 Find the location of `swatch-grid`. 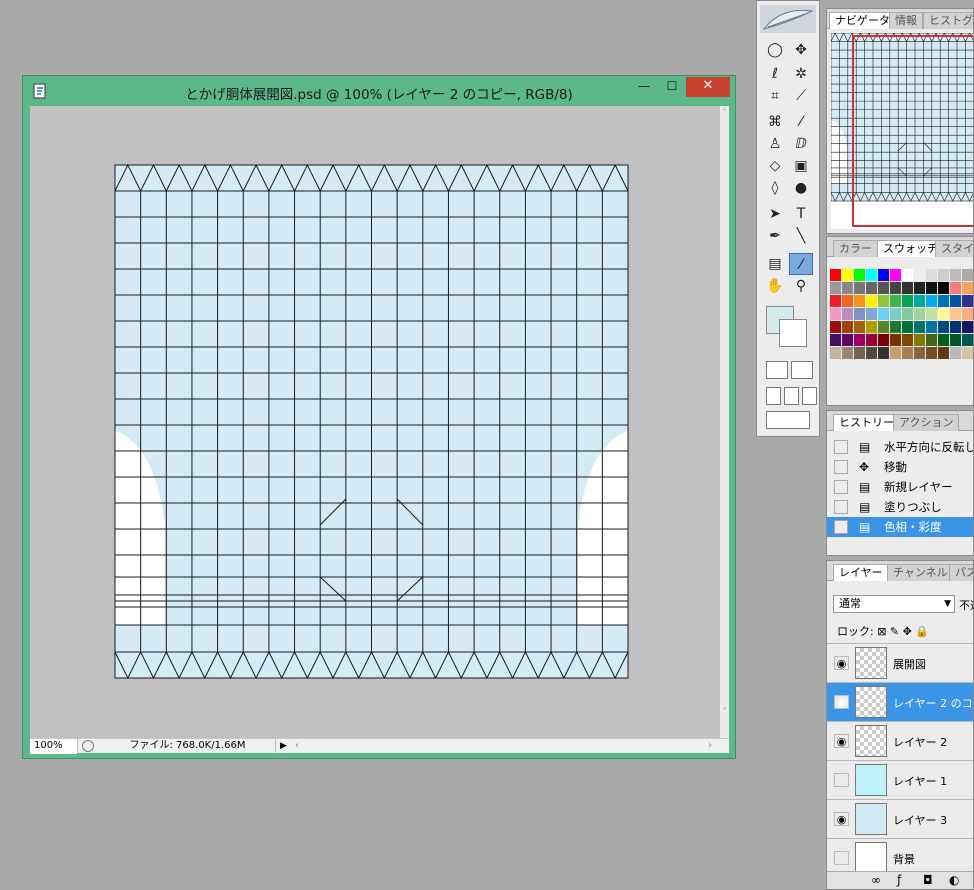

swatch-grid is located at coordinates (901, 314).